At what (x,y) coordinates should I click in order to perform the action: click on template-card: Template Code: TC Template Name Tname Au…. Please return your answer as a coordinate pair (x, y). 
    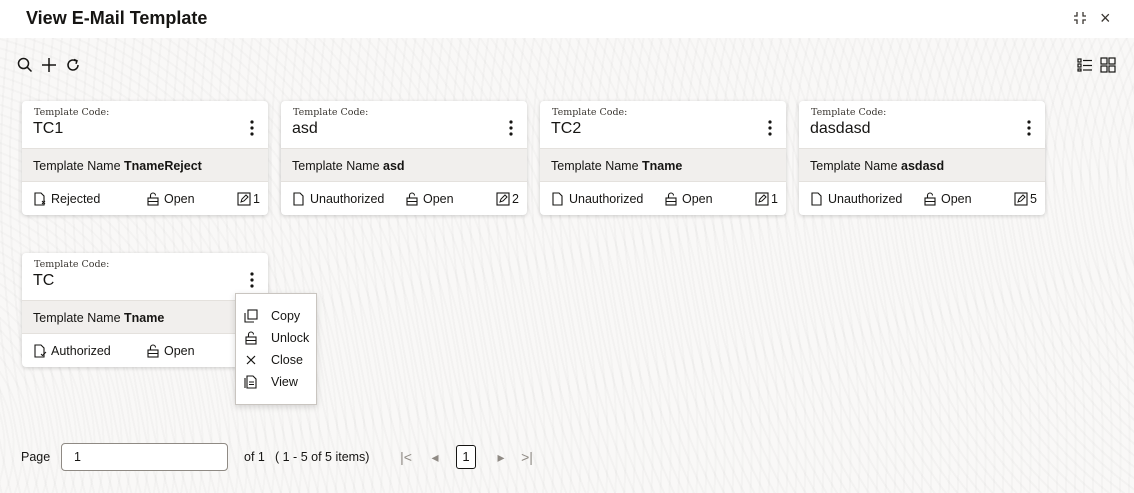
    Looking at the image, I should click on (145, 310).